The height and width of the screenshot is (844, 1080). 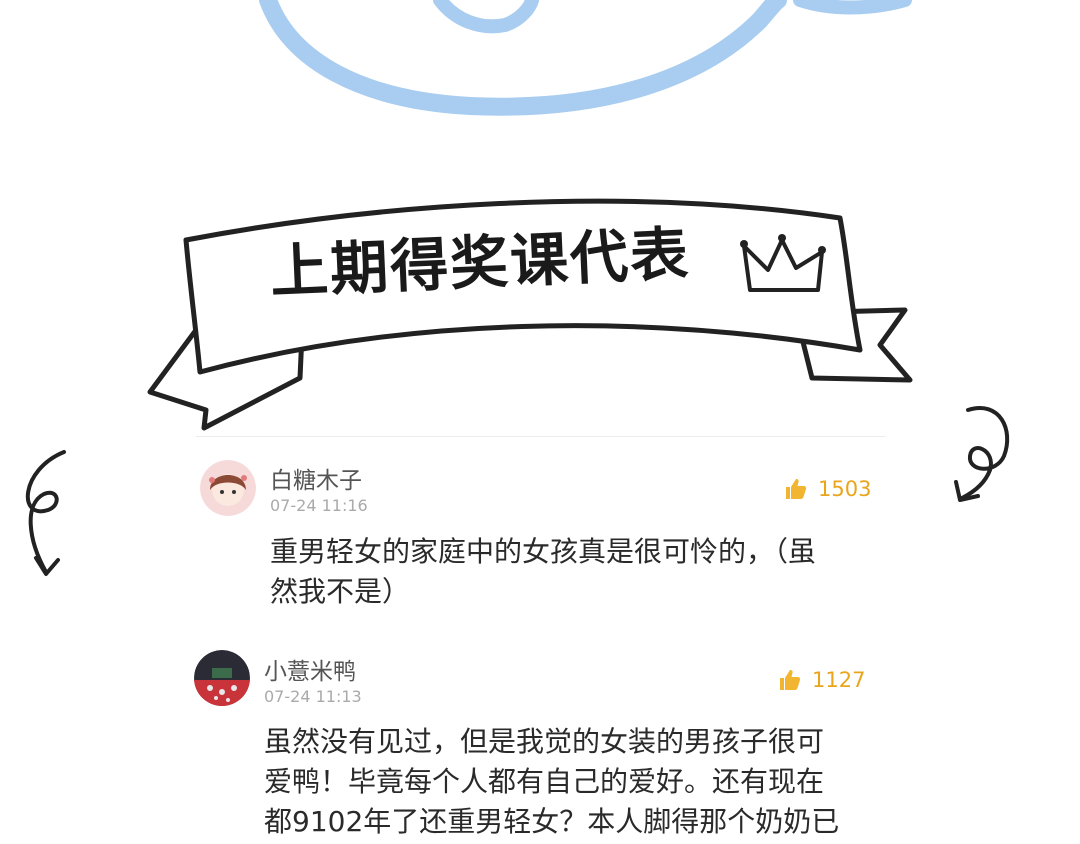 I want to click on comment-line: 虽然没有见过，但是我觉的女装的男孩子很可, so click(x=544, y=741).